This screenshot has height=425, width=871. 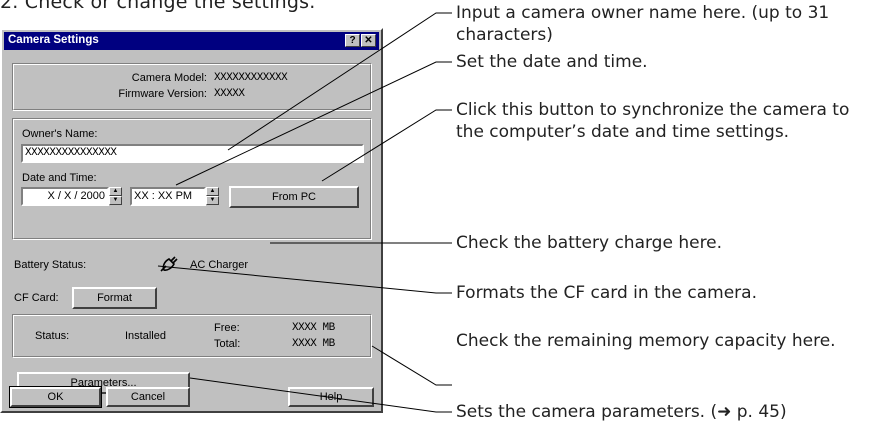 What do you see at coordinates (411, 365) in the screenshot?
I see `memory-leader` at bounding box center [411, 365].